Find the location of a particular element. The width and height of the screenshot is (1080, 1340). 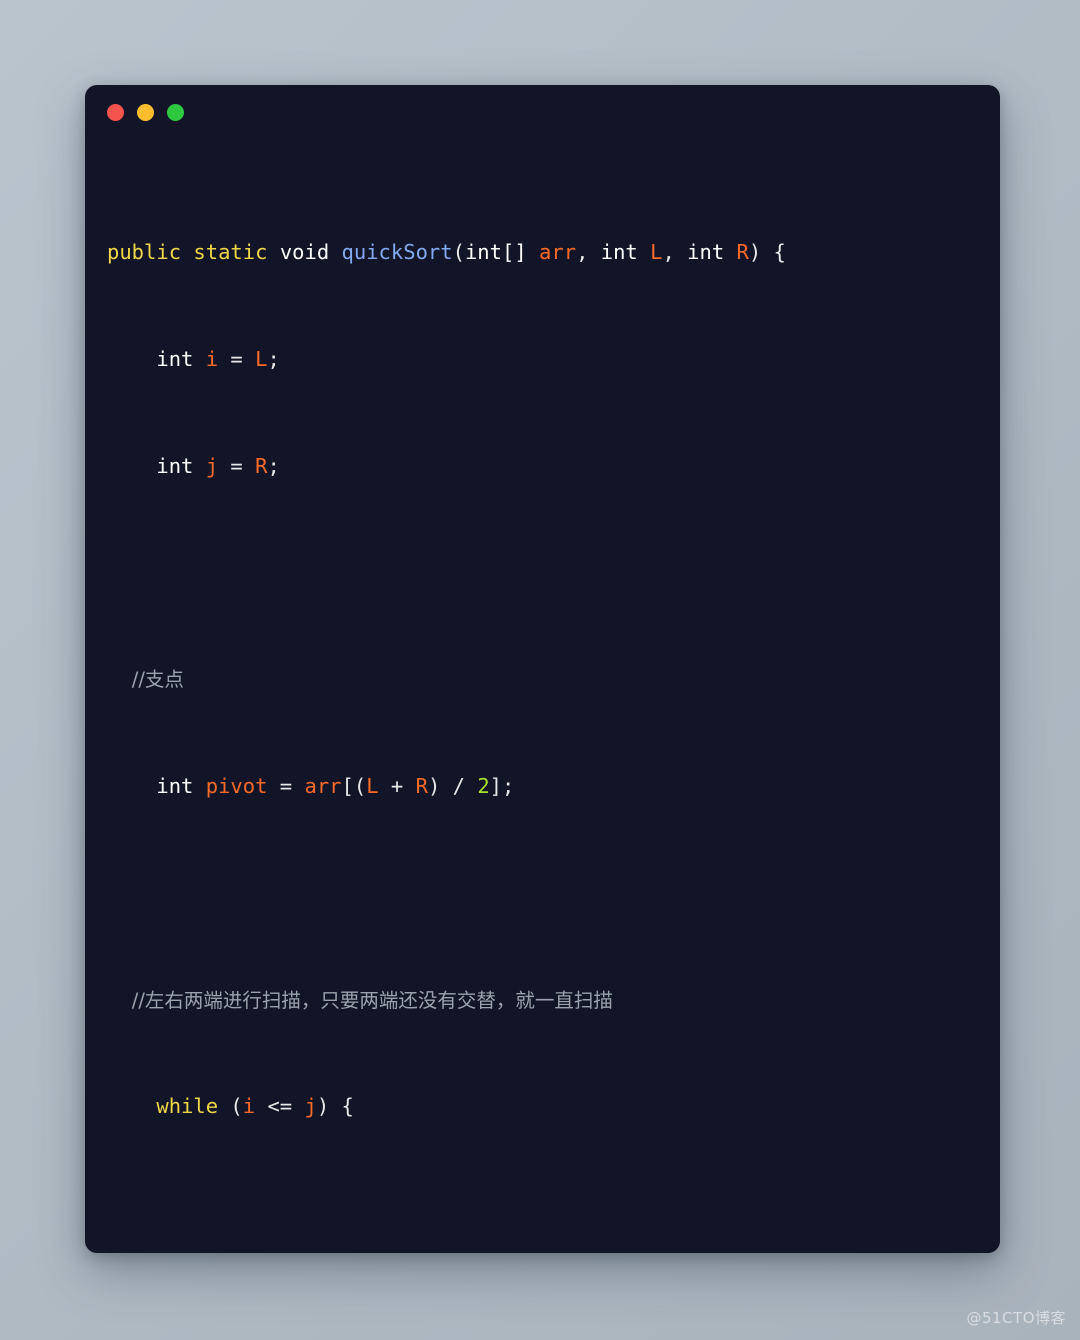

code-line-3: int j = R; is located at coordinates (548, 466).